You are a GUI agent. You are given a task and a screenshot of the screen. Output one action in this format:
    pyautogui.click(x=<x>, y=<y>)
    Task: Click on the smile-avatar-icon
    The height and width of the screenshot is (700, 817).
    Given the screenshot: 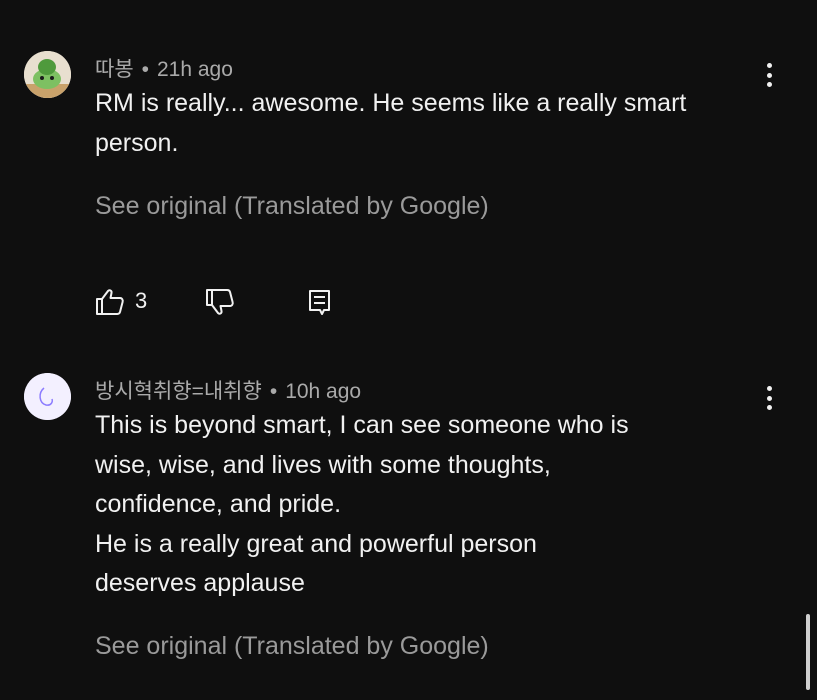 What is the action you would take?
    pyautogui.click(x=47, y=396)
    